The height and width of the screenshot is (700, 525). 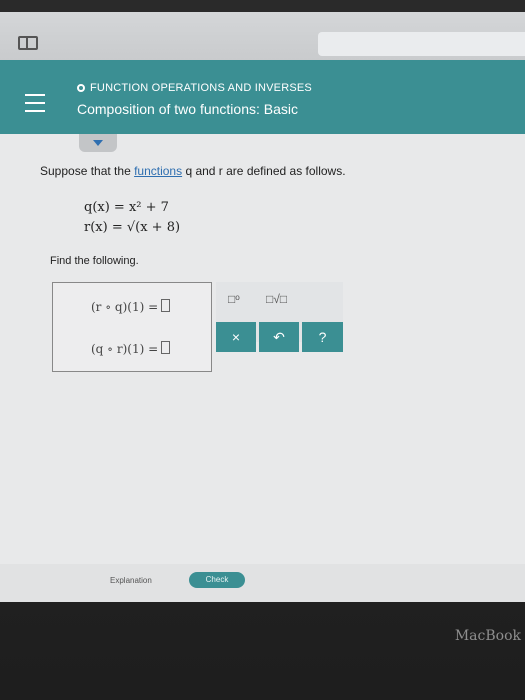 I want to click on lesson-title: Composition of two functions: Basic, so click(x=187, y=109).